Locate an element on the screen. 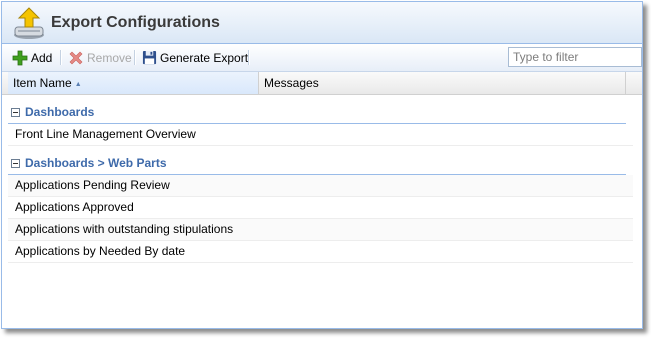 The image size is (651, 338). page-title: Export Configurations is located at coordinates (135, 22).